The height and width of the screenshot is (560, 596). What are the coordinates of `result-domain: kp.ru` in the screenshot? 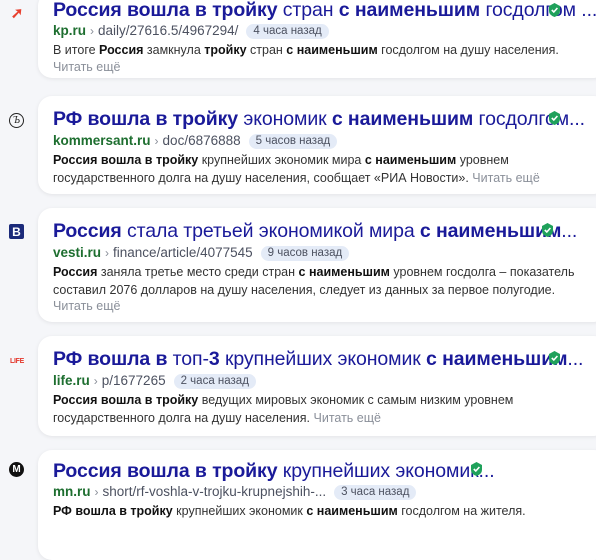 It's located at (69, 31).